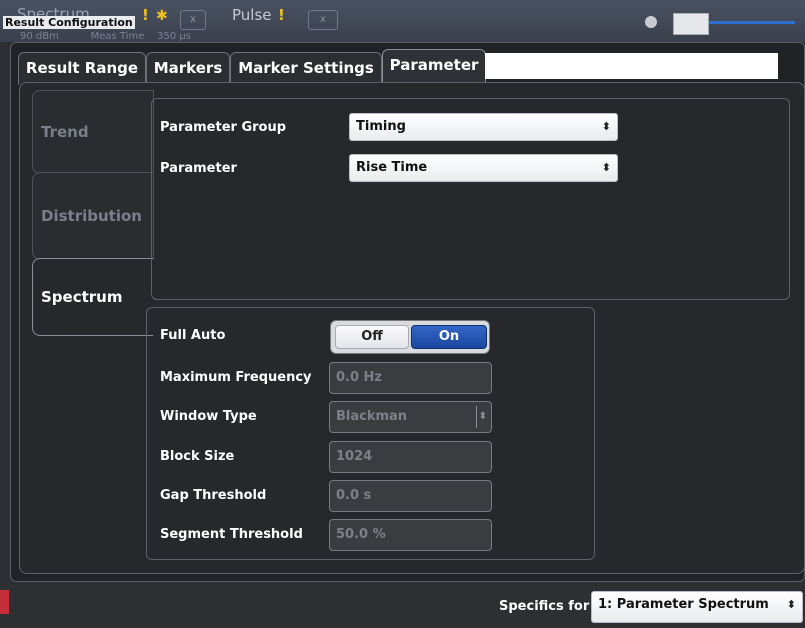 The image size is (805, 628). What do you see at coordinates (381, 126) in the screenshot?
I see `parameter-group-value: Timing` at bounding box center [381, 126].